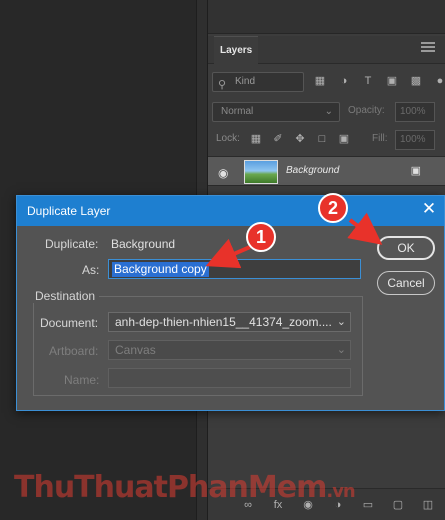 The width and height of the screenshot is (445, 520). I want to click on callout-step-1: 1, so click(261, 237).